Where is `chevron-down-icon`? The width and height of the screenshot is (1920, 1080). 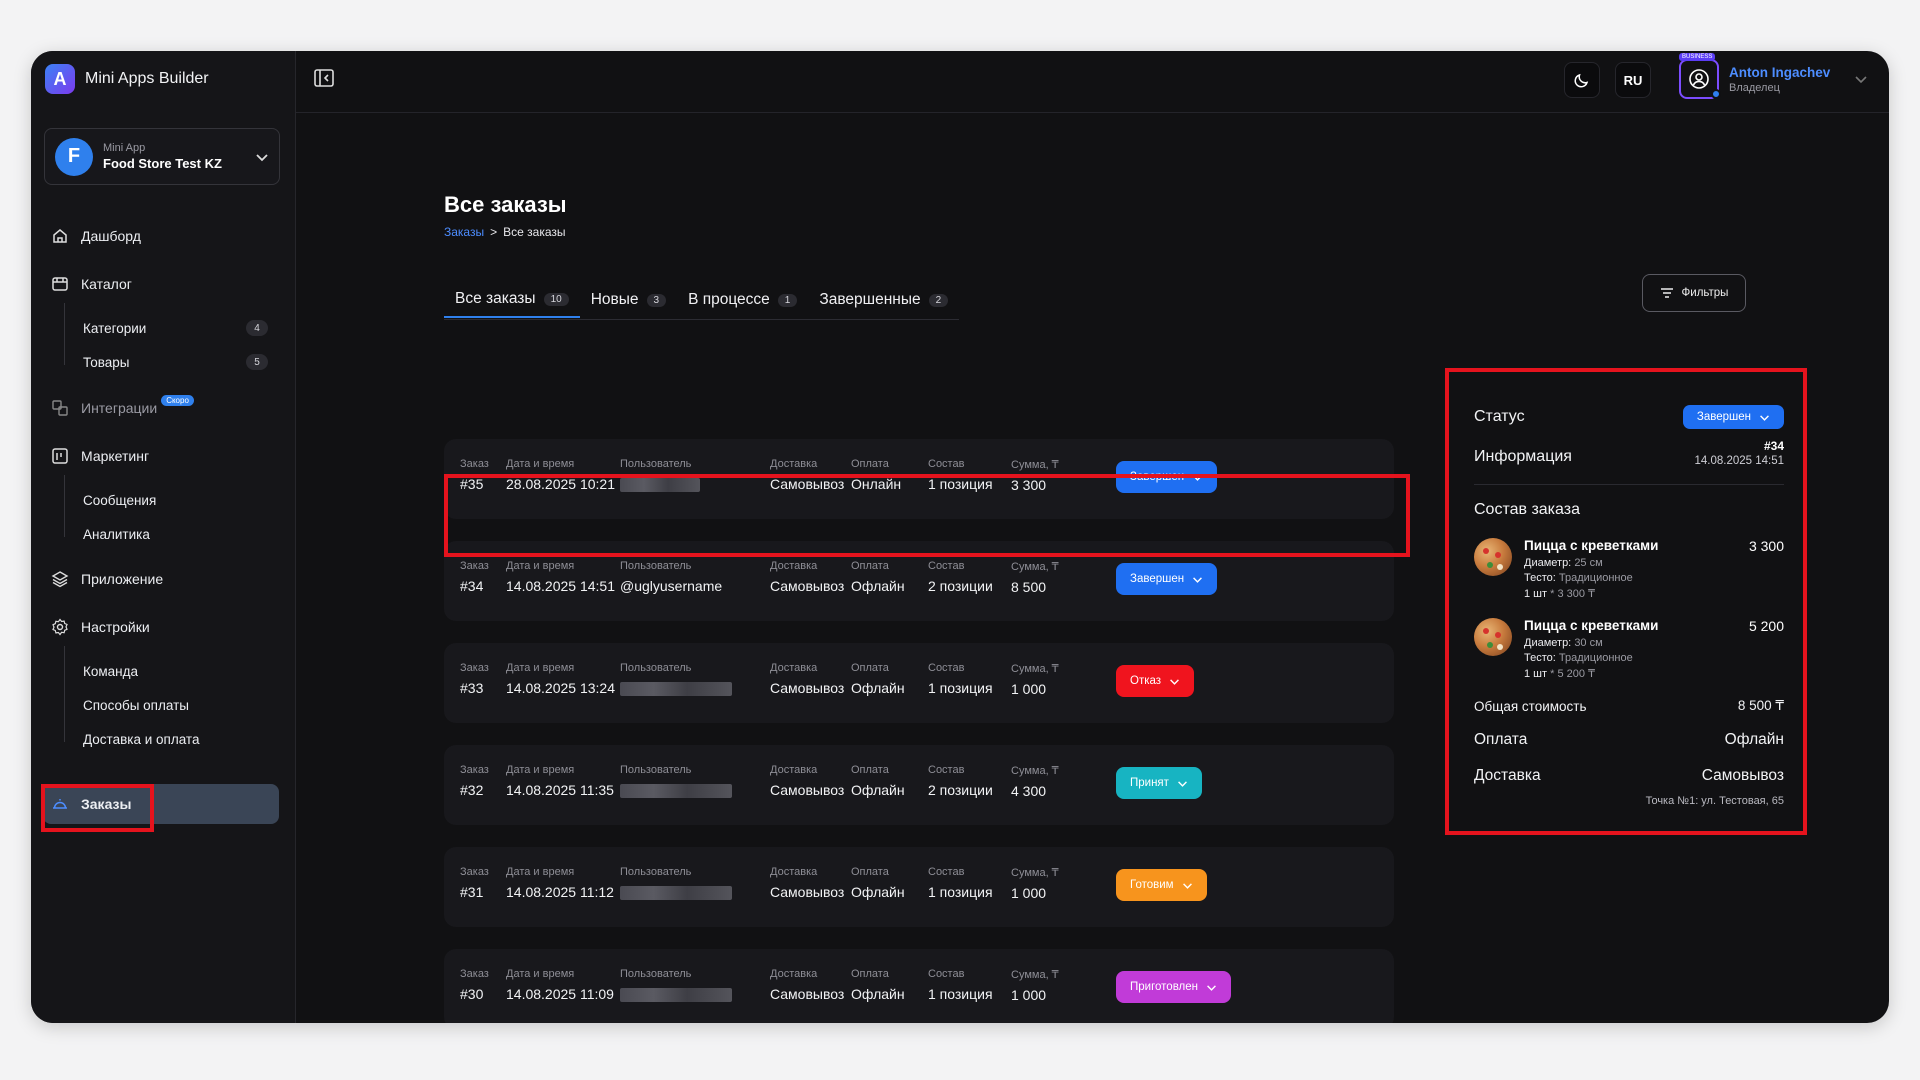
chevron-down-icon is located at coordinates (1198, 579).